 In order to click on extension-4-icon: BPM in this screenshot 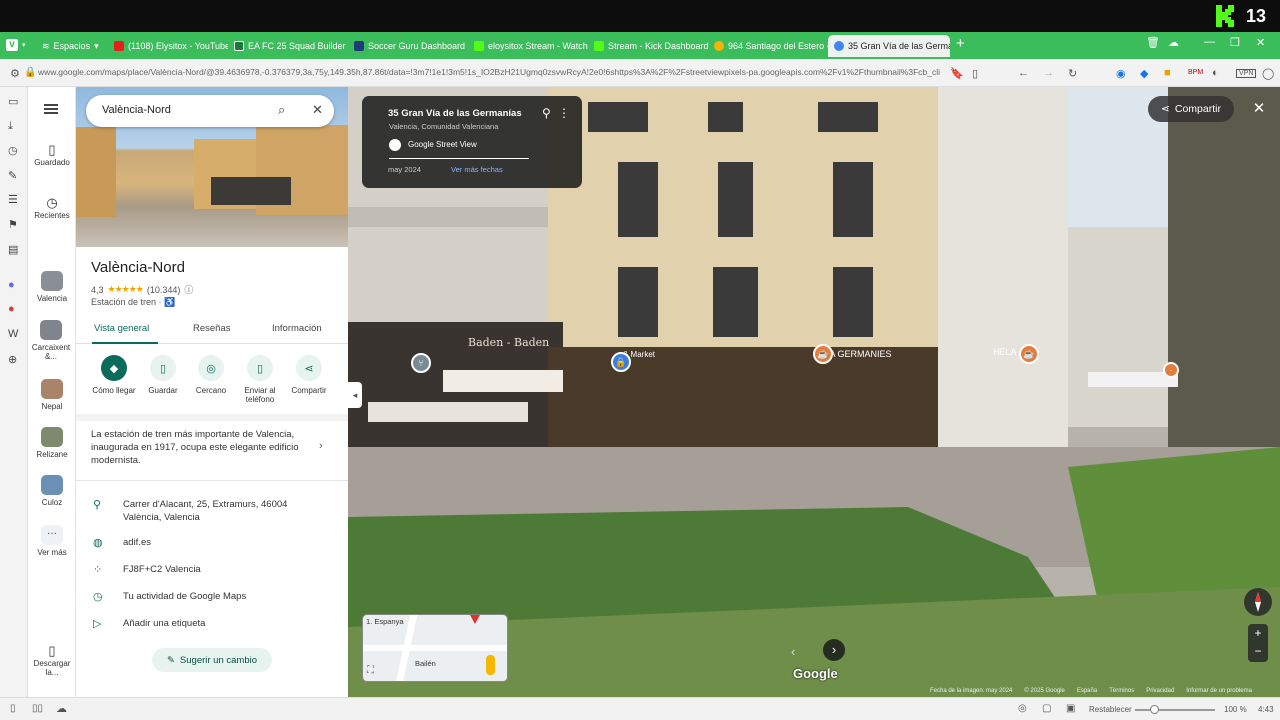, I will do `click(1195, 72)`.